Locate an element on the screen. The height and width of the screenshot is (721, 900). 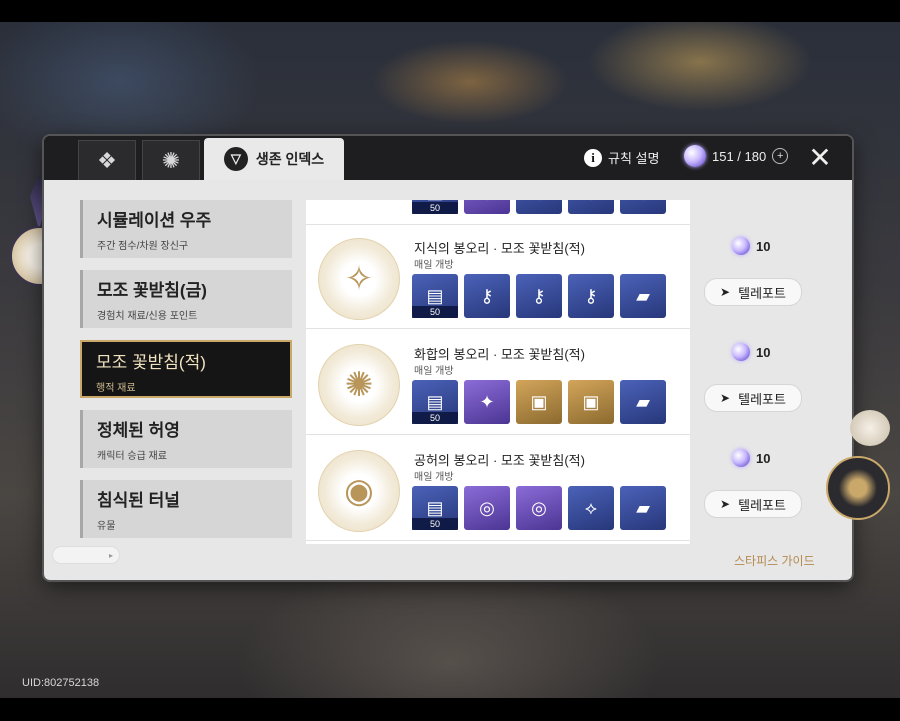
sidebar-item-title: 정체된 허영 is located at coordinates (138, 430).